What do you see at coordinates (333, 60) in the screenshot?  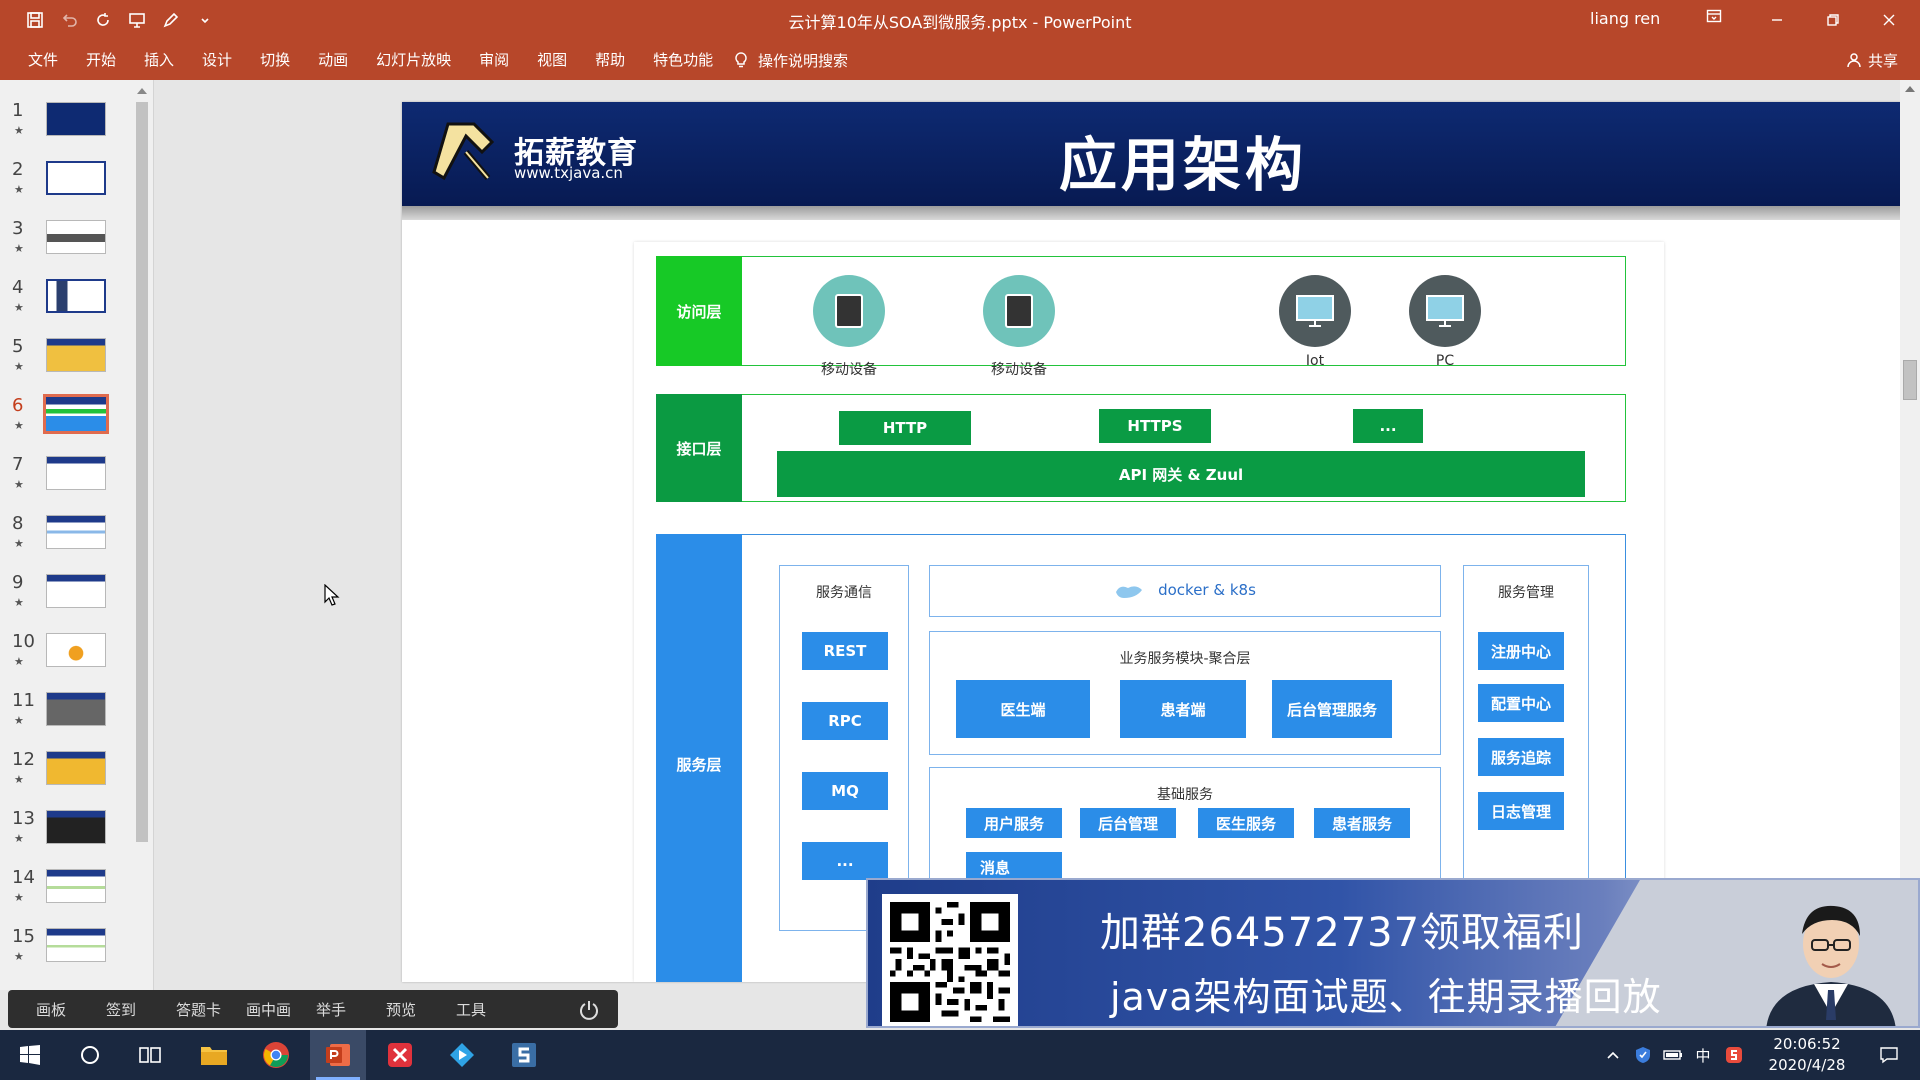 I see `tab-animations: 动画` at bounding box center [333, 60].